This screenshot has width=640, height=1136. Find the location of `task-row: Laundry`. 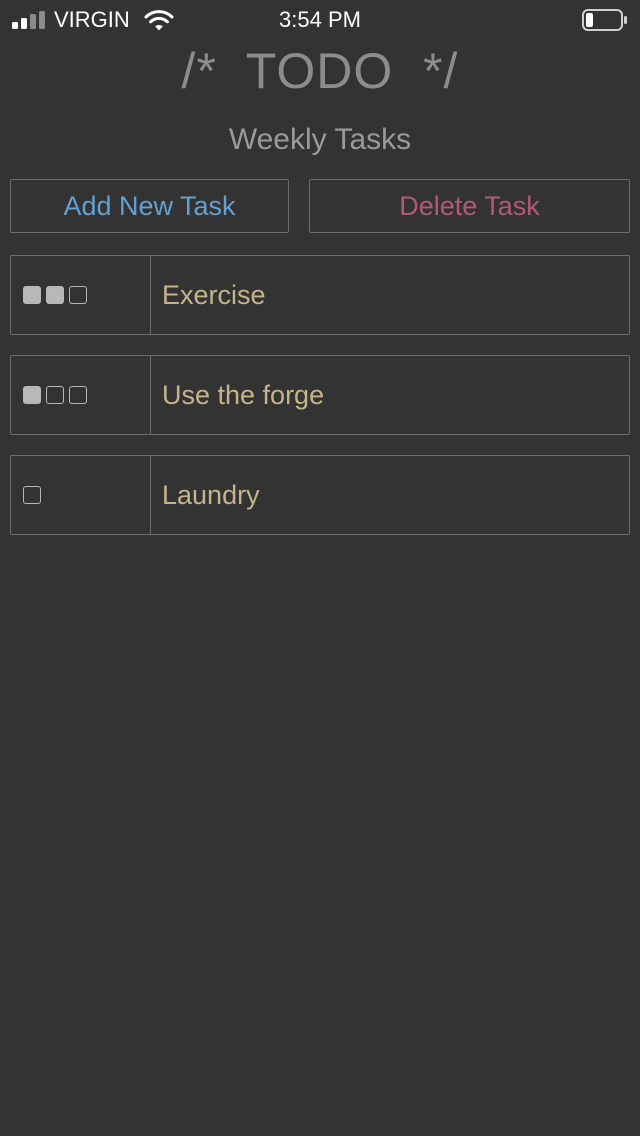

task-row: Laundry is located at coordinates (320, 495).